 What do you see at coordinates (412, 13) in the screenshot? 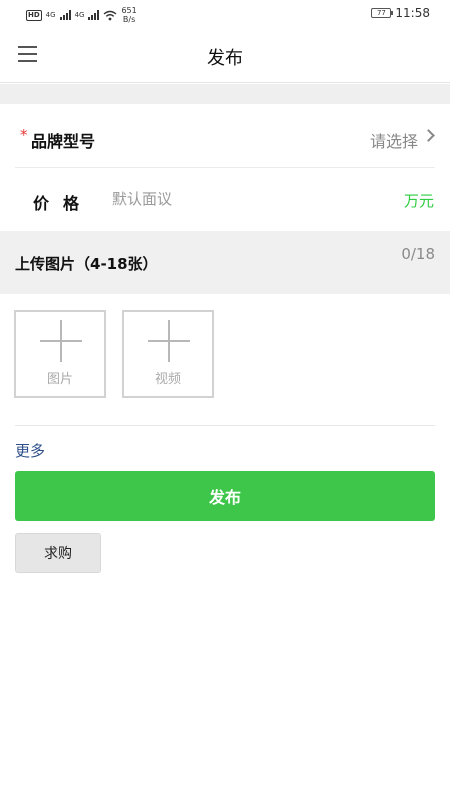
I see `clock: 11:58` at bounding box center [412, 13].